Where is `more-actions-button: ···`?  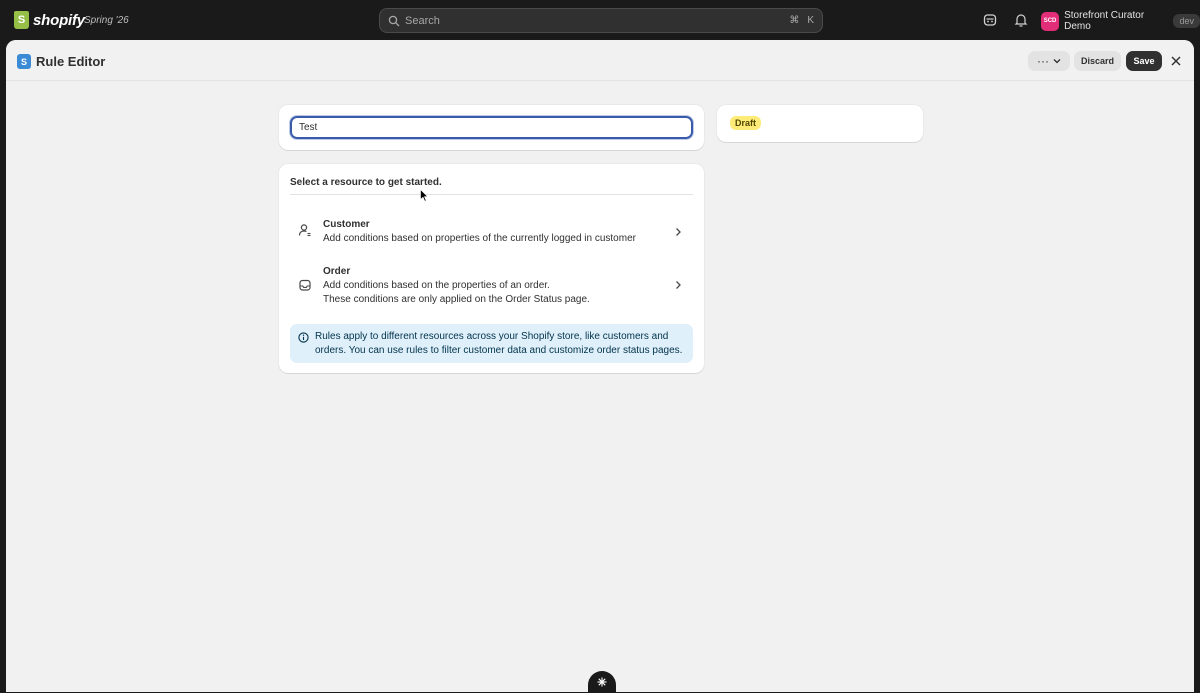 more-actions-button: ··· is located at coordinates (1049, 61).